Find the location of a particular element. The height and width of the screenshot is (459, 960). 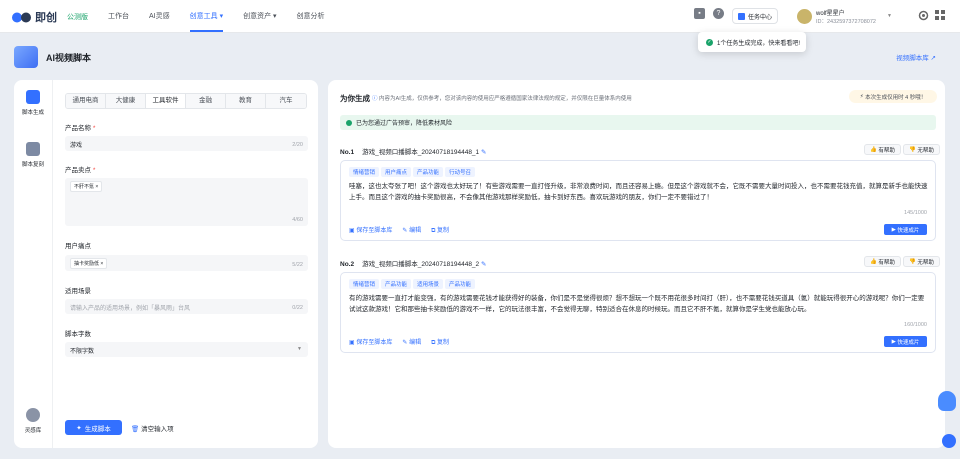

tab-auto: 汽车 is located at coordinates (286, 101).